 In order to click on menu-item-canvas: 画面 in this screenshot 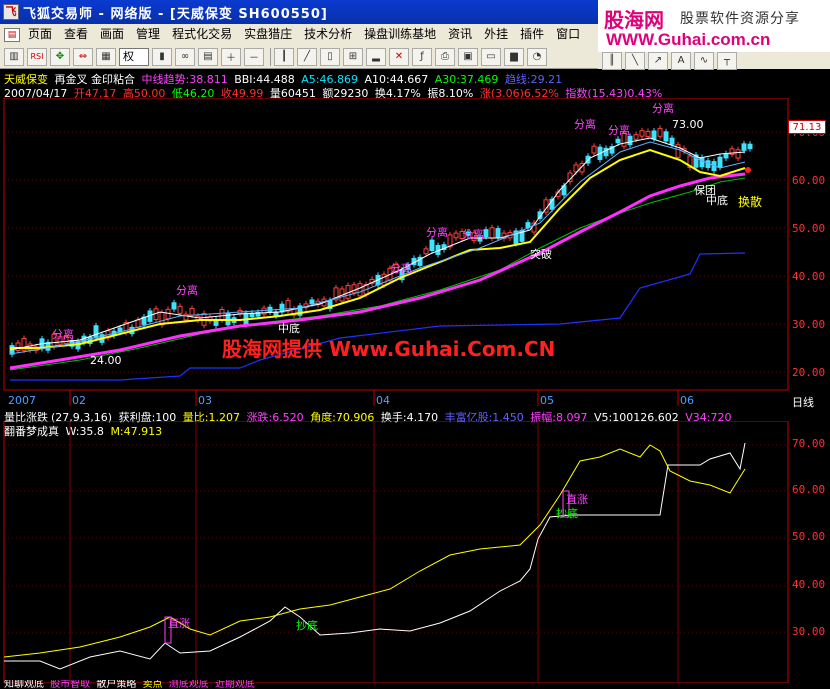, I will do `click(112, 34)`.